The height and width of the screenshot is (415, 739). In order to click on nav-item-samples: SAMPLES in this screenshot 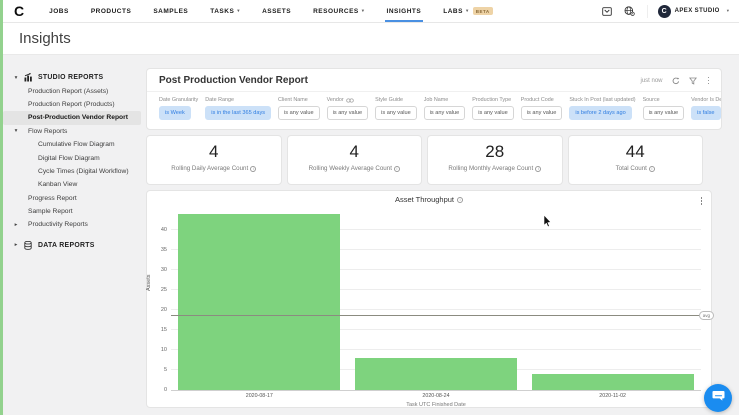, I will do `click(170, 11)`.